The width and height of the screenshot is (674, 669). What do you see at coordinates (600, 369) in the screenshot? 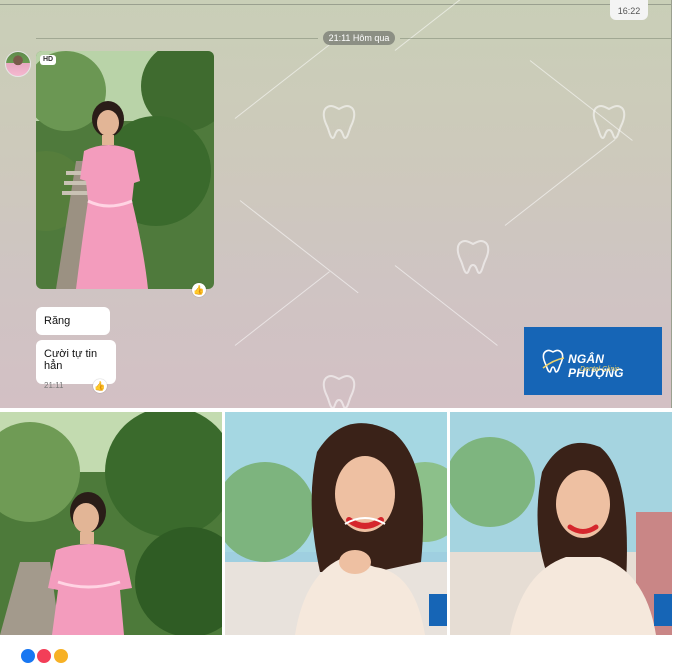
I see `clinic-subtitle: Dental Clinic` at bounding box center [600, 369].